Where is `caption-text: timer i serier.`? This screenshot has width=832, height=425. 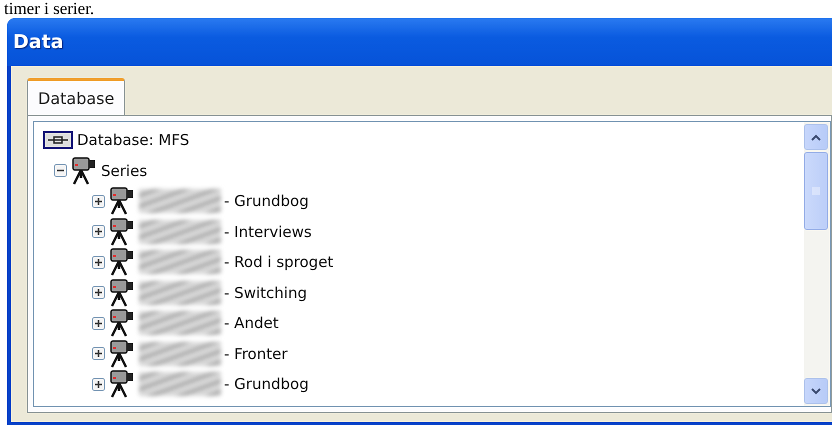
caption-text: timer i serier. is located at coordinates (49, 9).